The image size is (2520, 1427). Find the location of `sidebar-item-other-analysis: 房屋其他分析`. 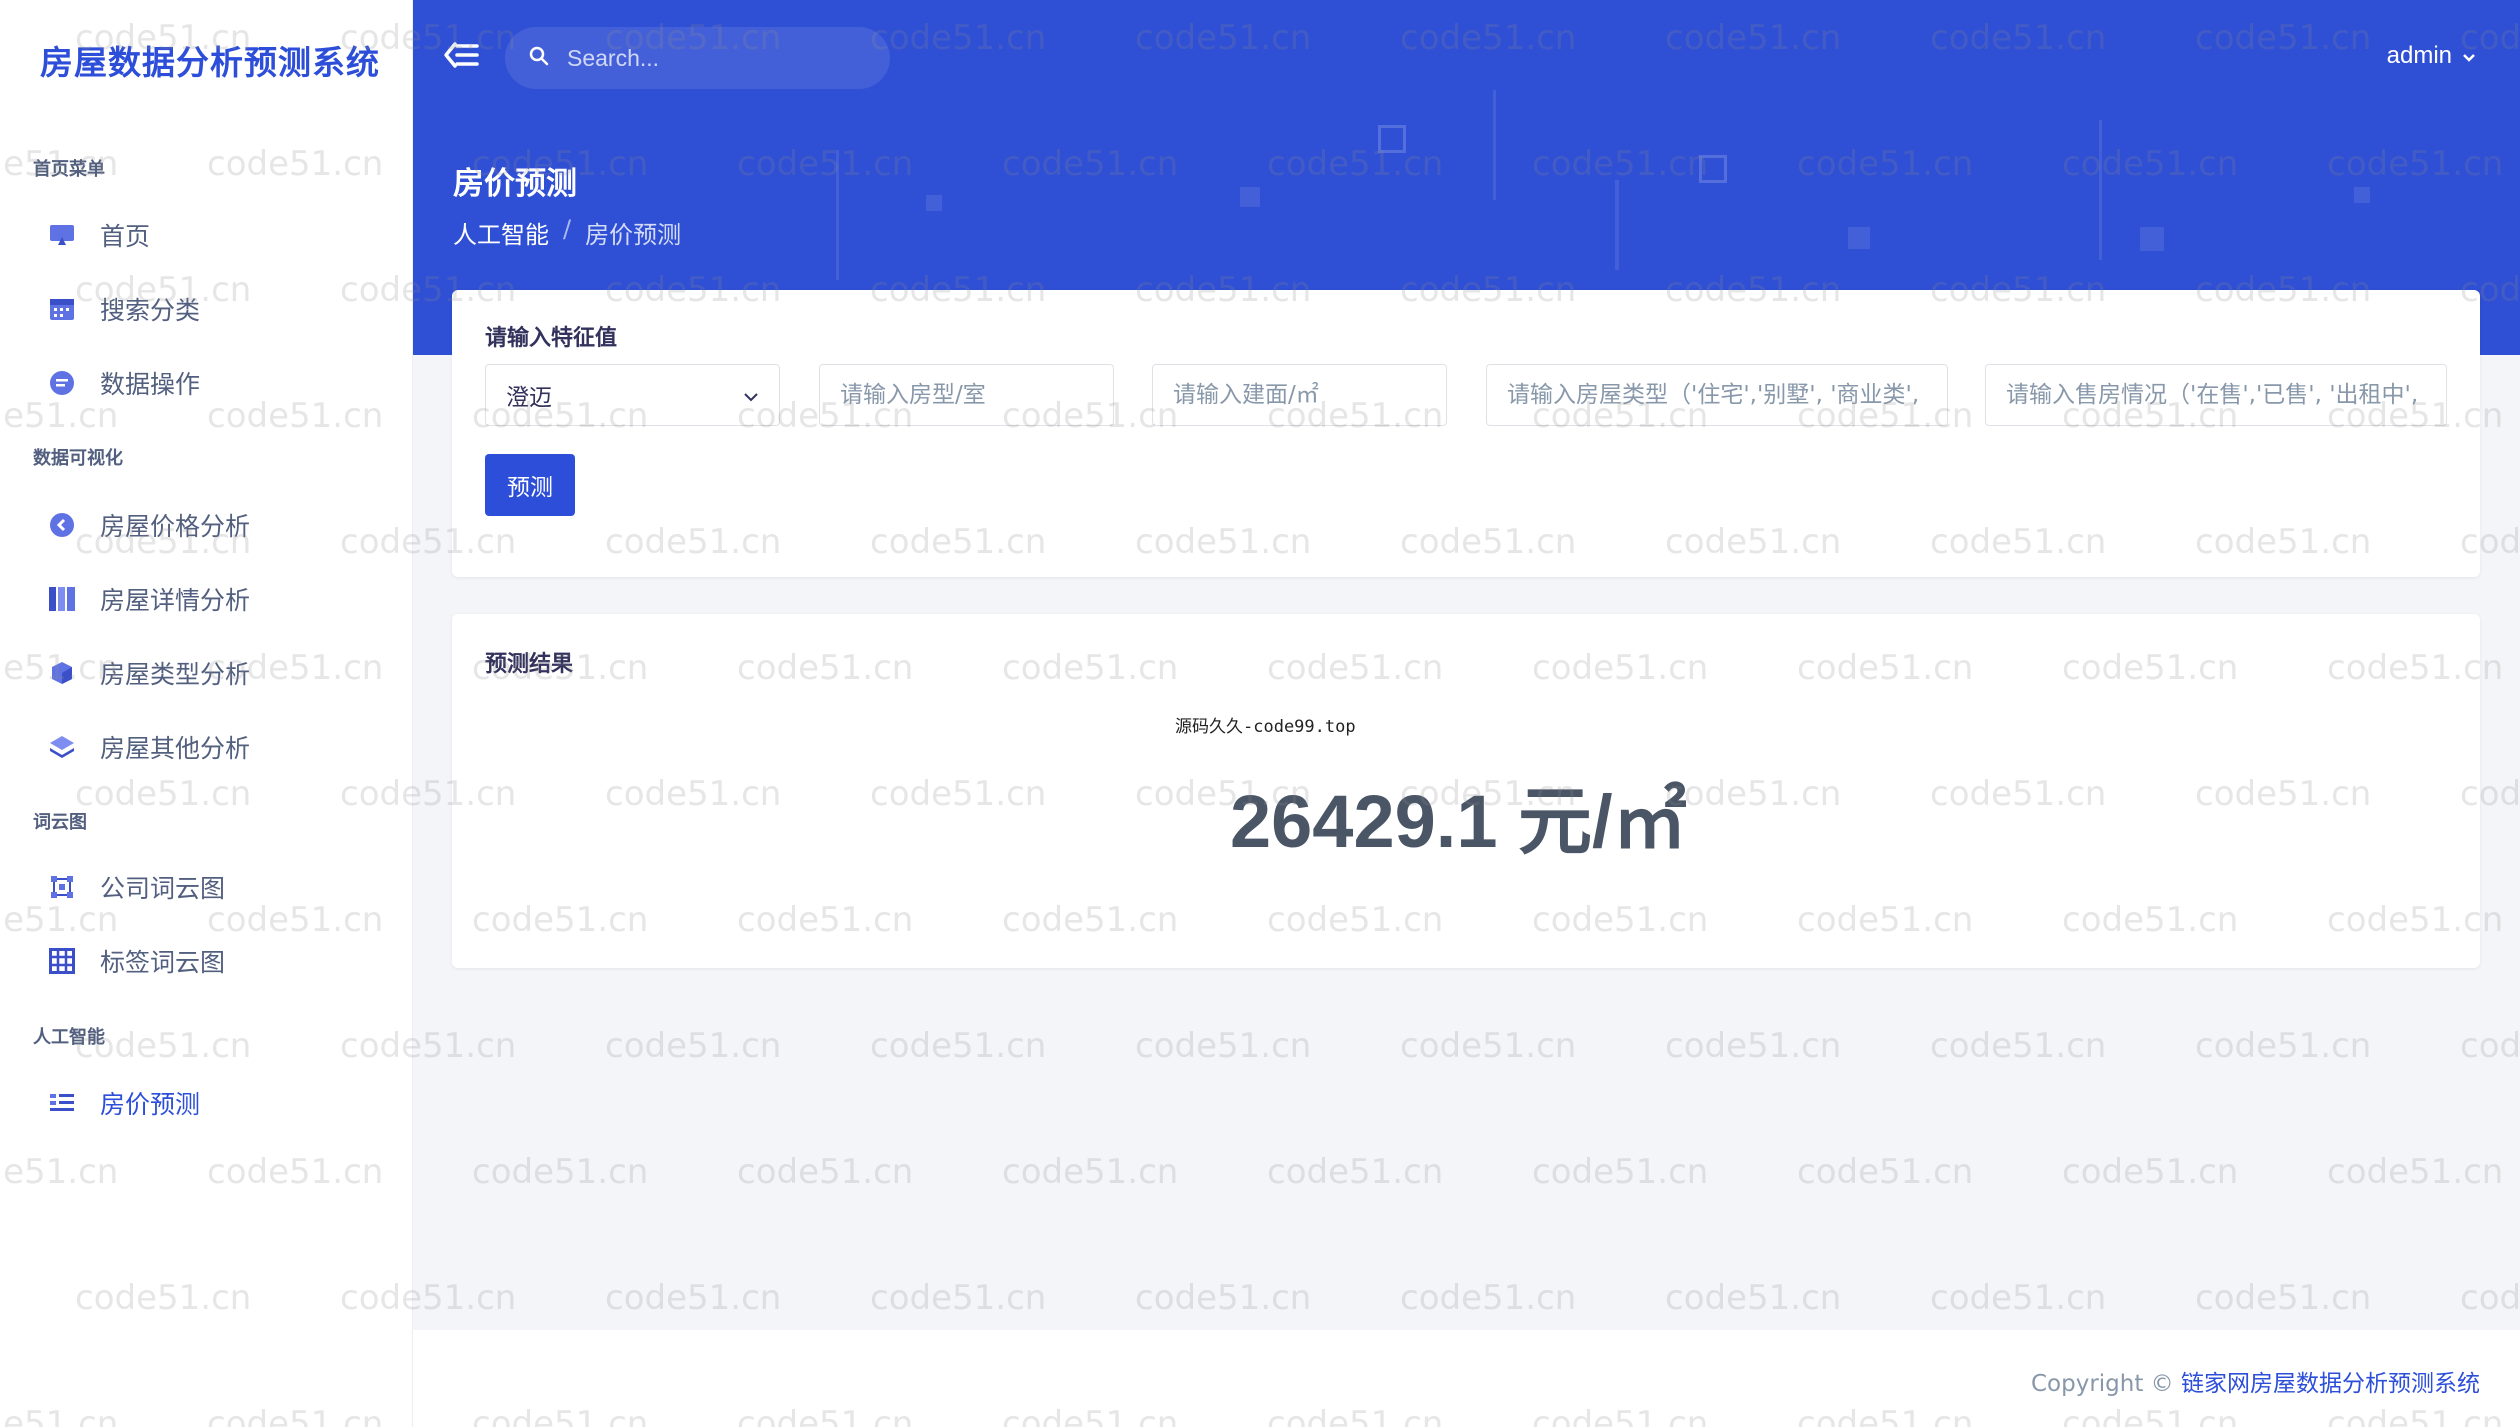

sidebar-item-other-analysis: 房屋其他分析 is located at coordinates (149, 747).